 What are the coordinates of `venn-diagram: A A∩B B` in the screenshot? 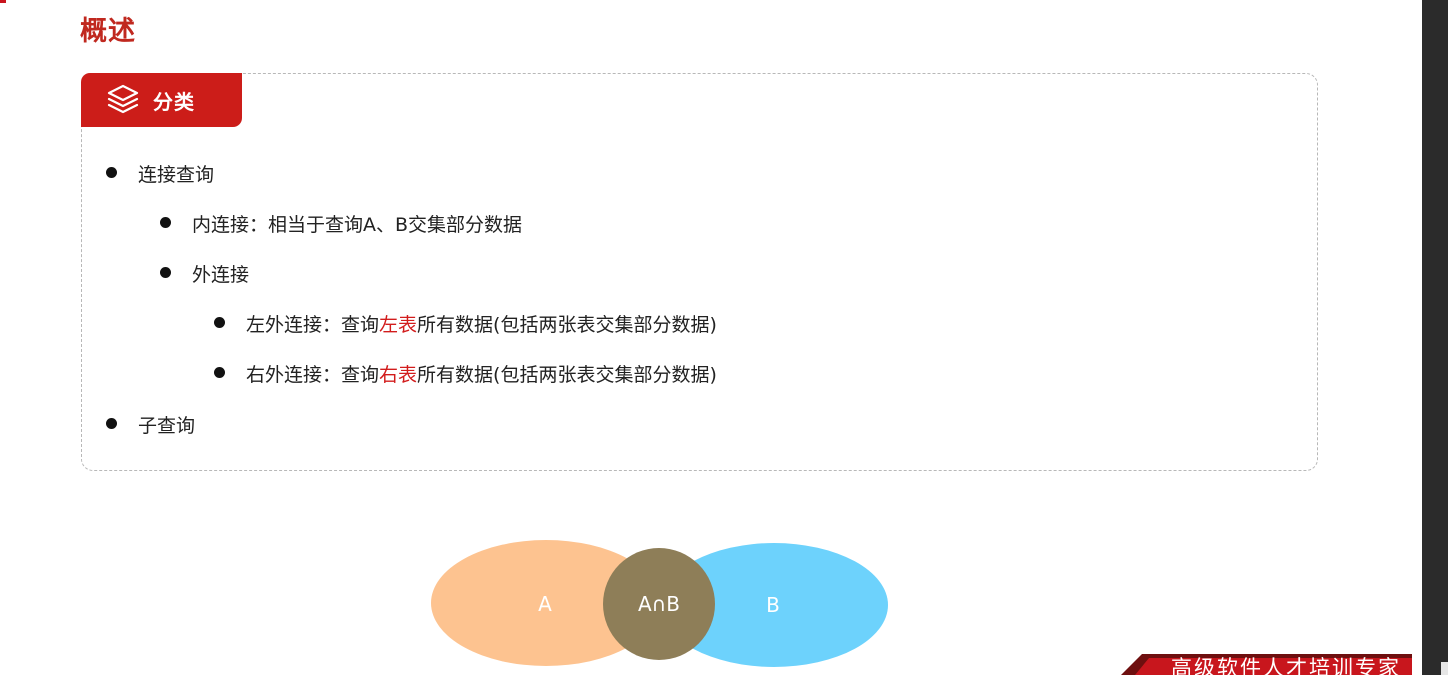 It's located at (659, 603).